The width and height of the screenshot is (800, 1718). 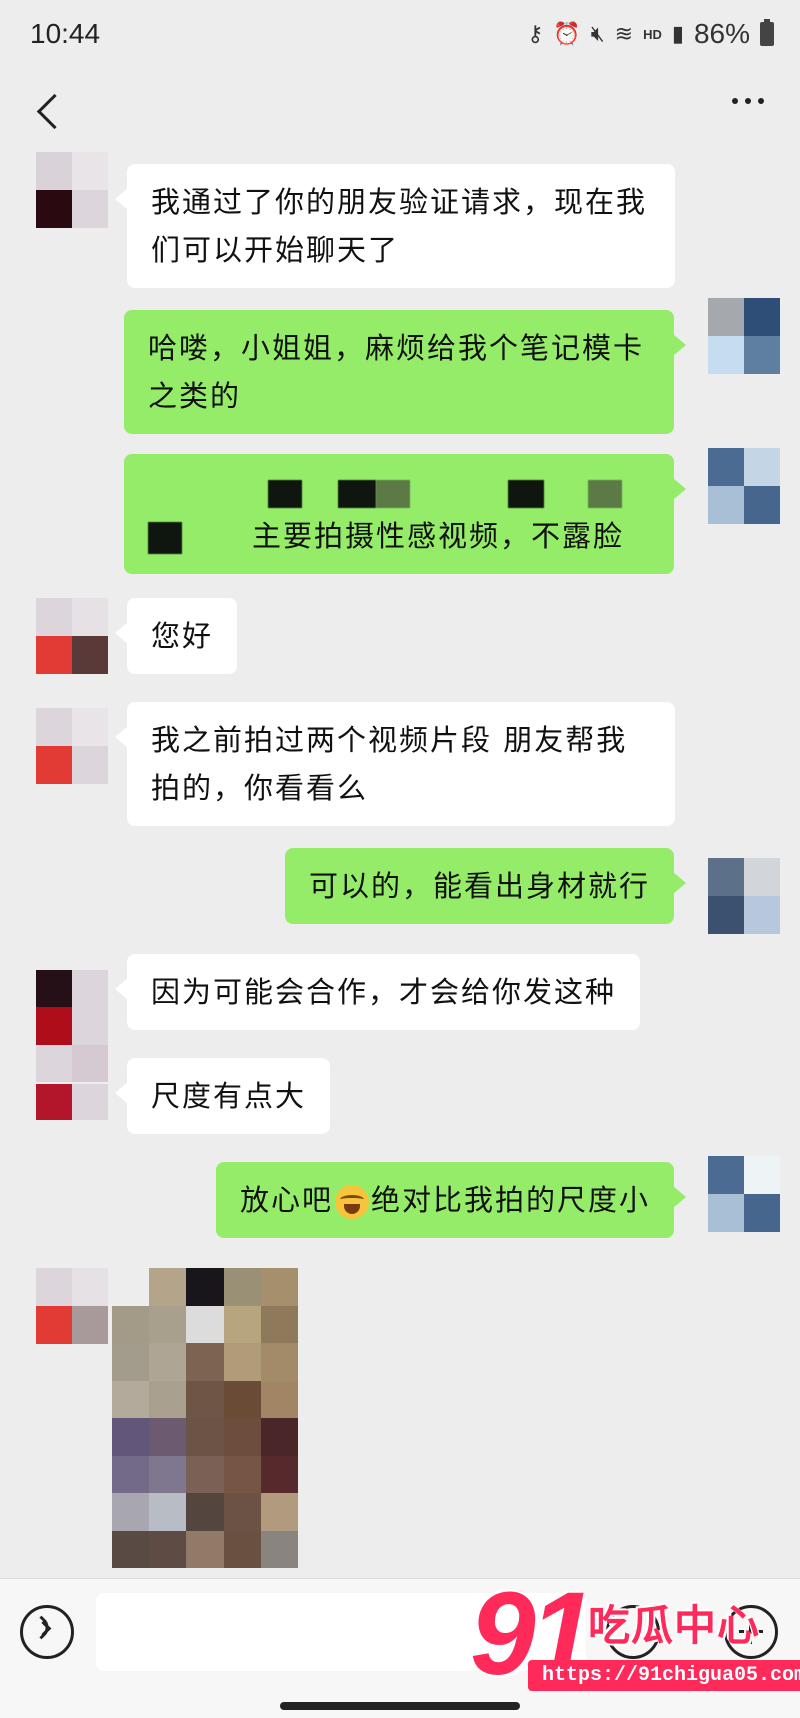 I want to click on more-dots-icon, so click(x=748, y=101).